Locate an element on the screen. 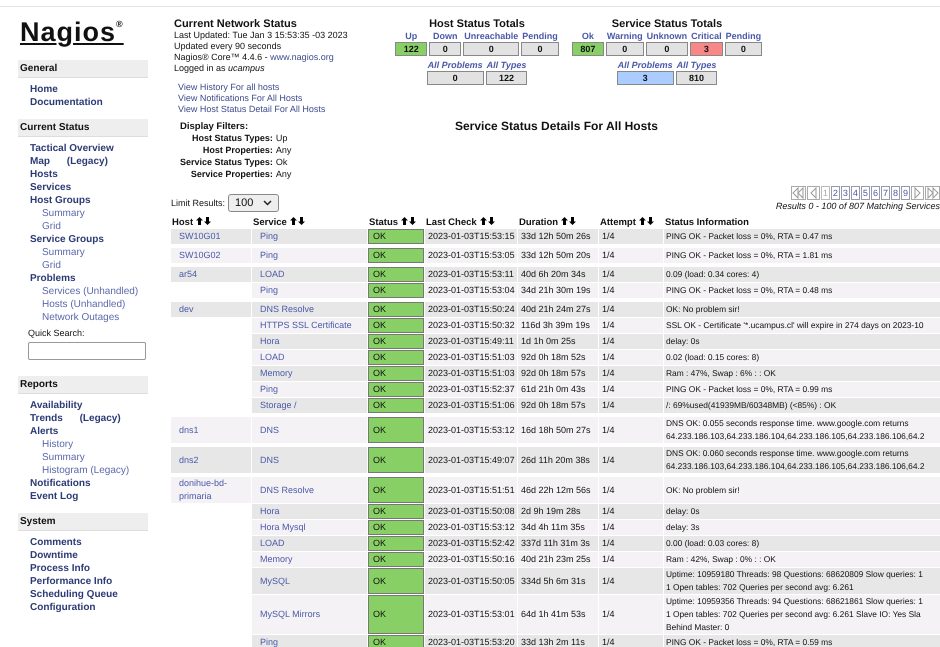  submenu-link: Hosts (Unhandled) is located at coordinates (84, 304).